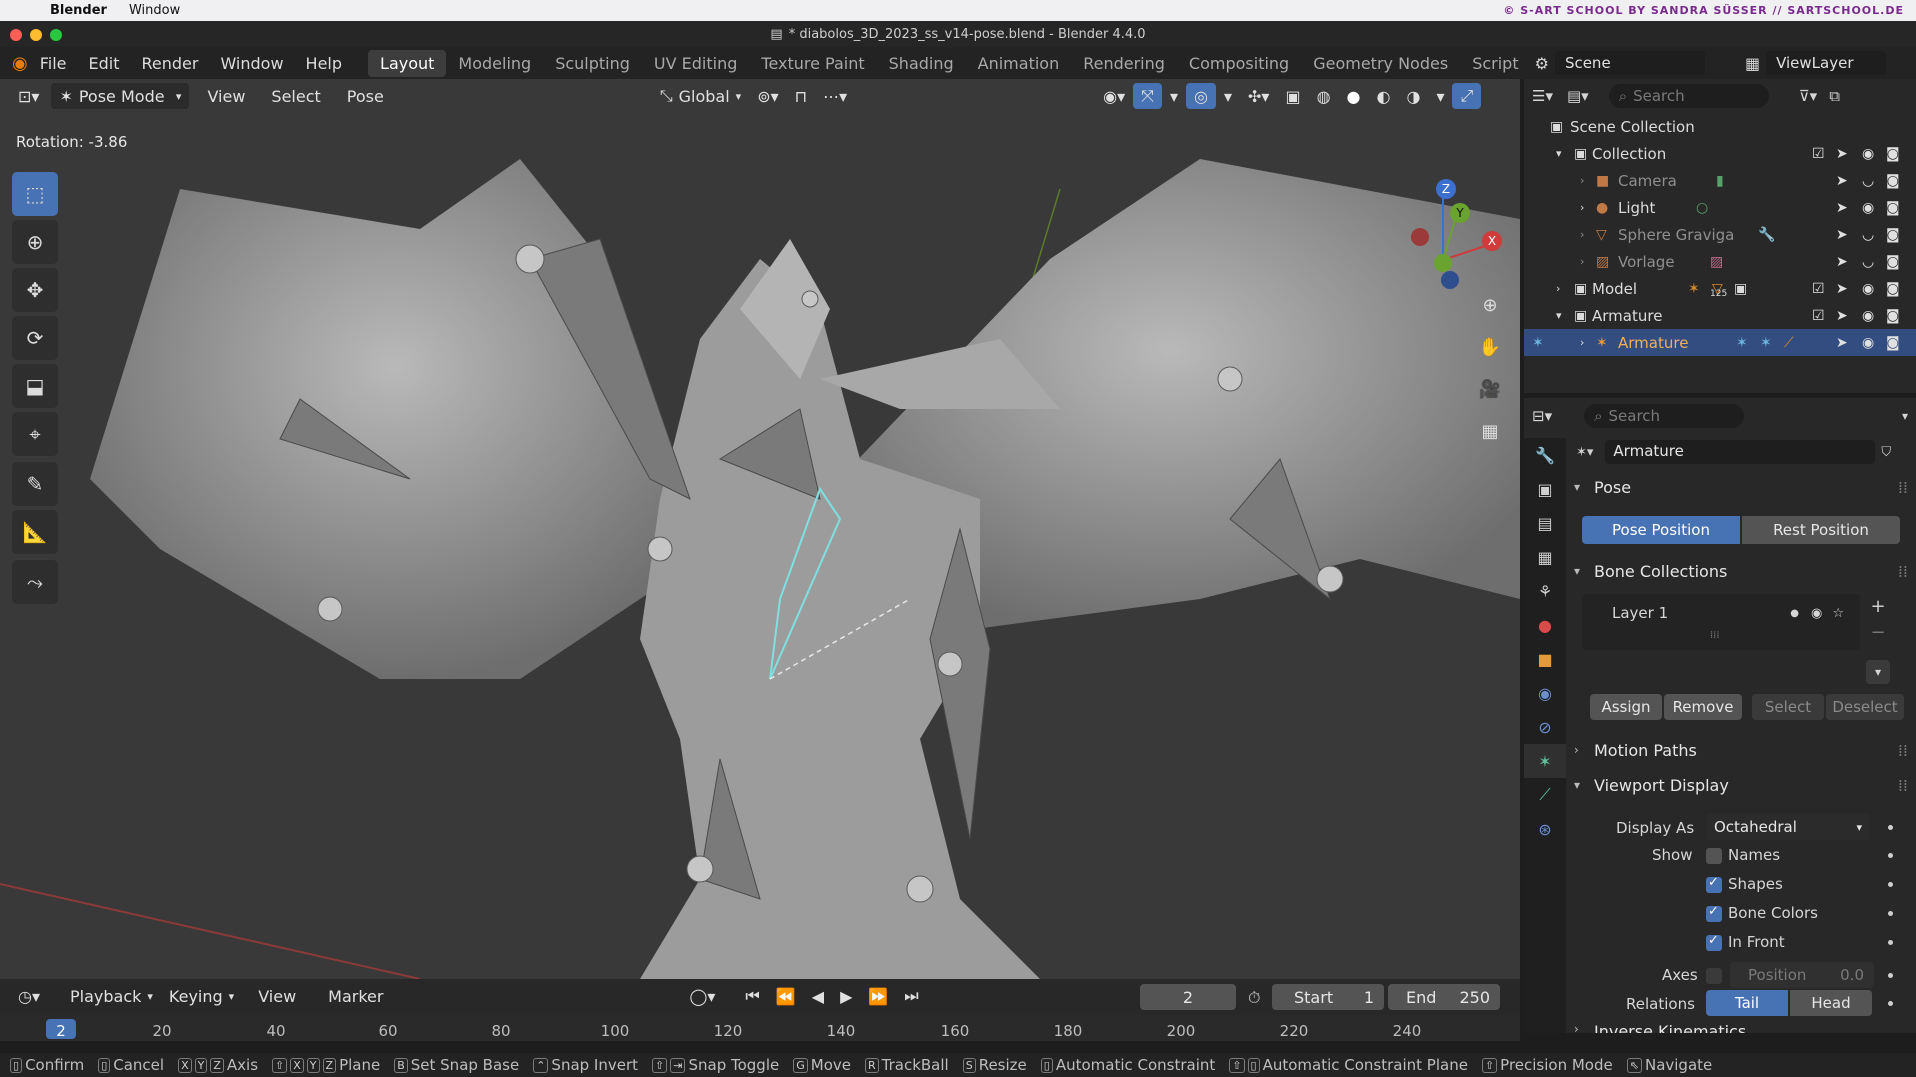 The image size is (1916, 1077). I want to click on tab-rendering: Rendering, so click(1124, 63).